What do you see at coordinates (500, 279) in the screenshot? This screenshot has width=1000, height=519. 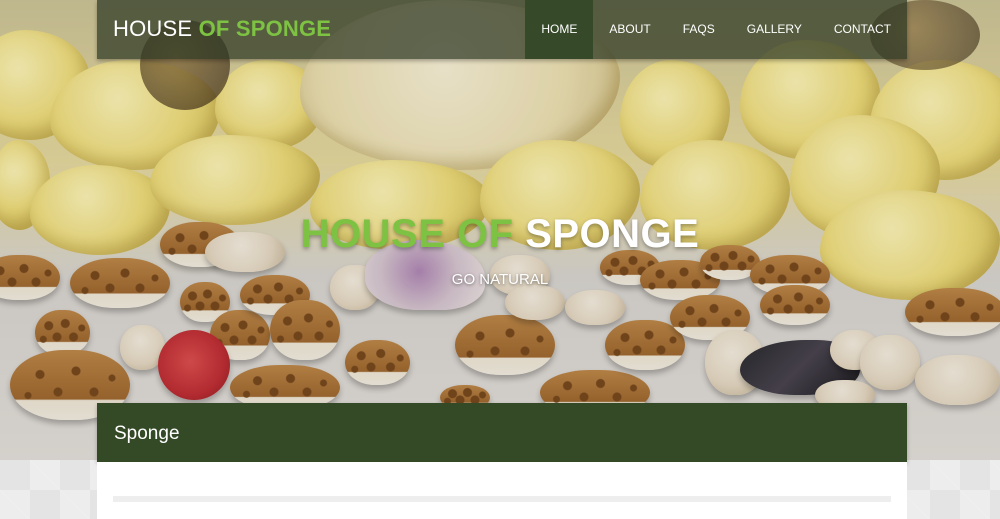 I see `hero-subtitle: GO NATURAL` at bounding box center [500, 279].